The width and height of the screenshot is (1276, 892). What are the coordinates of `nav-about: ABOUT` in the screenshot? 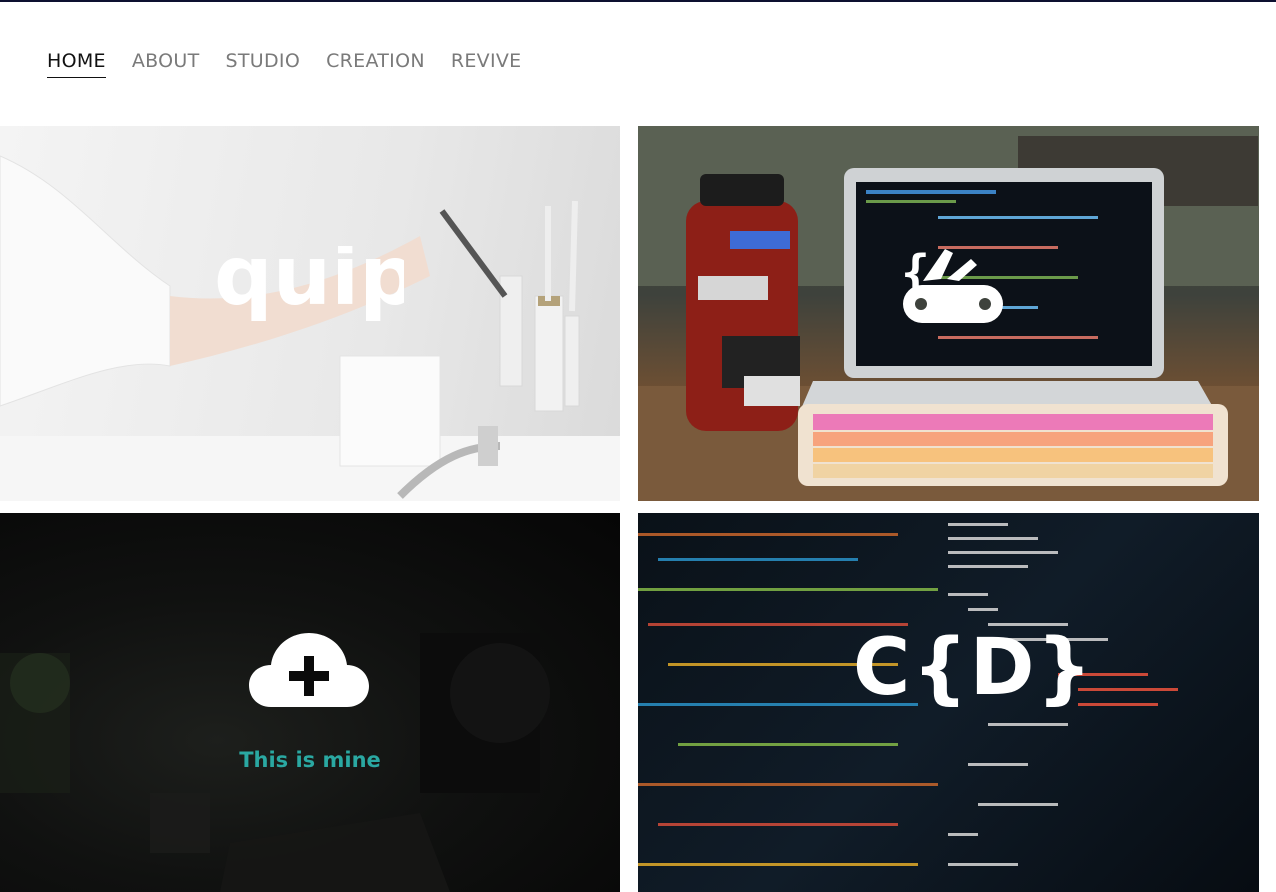 It's located at (166, 63).